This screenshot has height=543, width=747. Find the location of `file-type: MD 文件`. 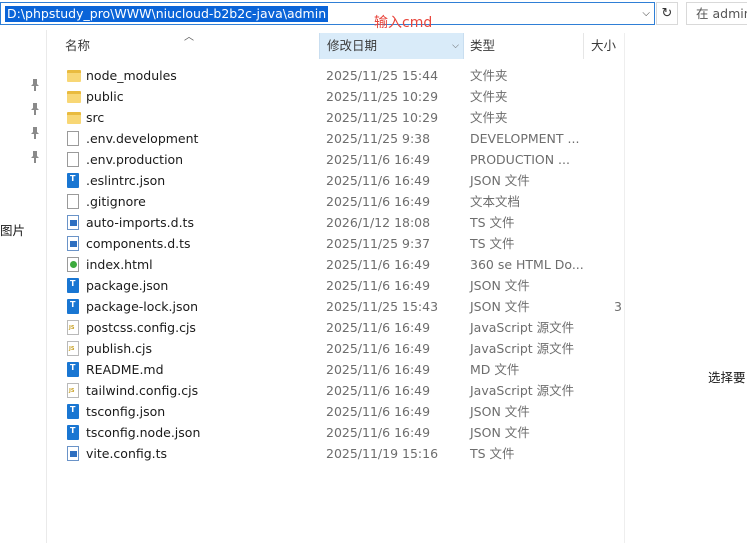

file-type: MD 文件 is located at coordinates (495, 369).